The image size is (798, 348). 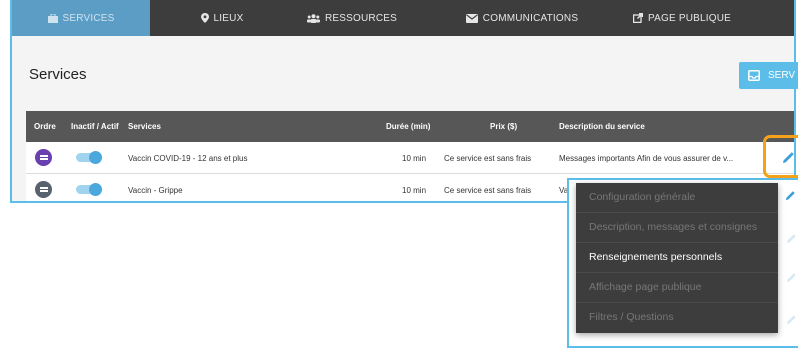 What do you see at coordinates (313, 18) in the screenshot?
I see `users-icon` at bounding box center [313, 18].